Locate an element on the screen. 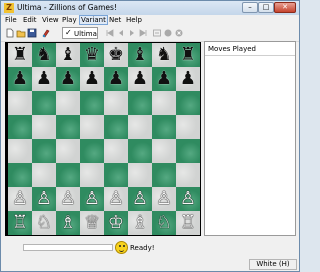 Image resolution: width=320 pixels, height=272 pixels. last-move-icon is located at coordinates (143, 33).